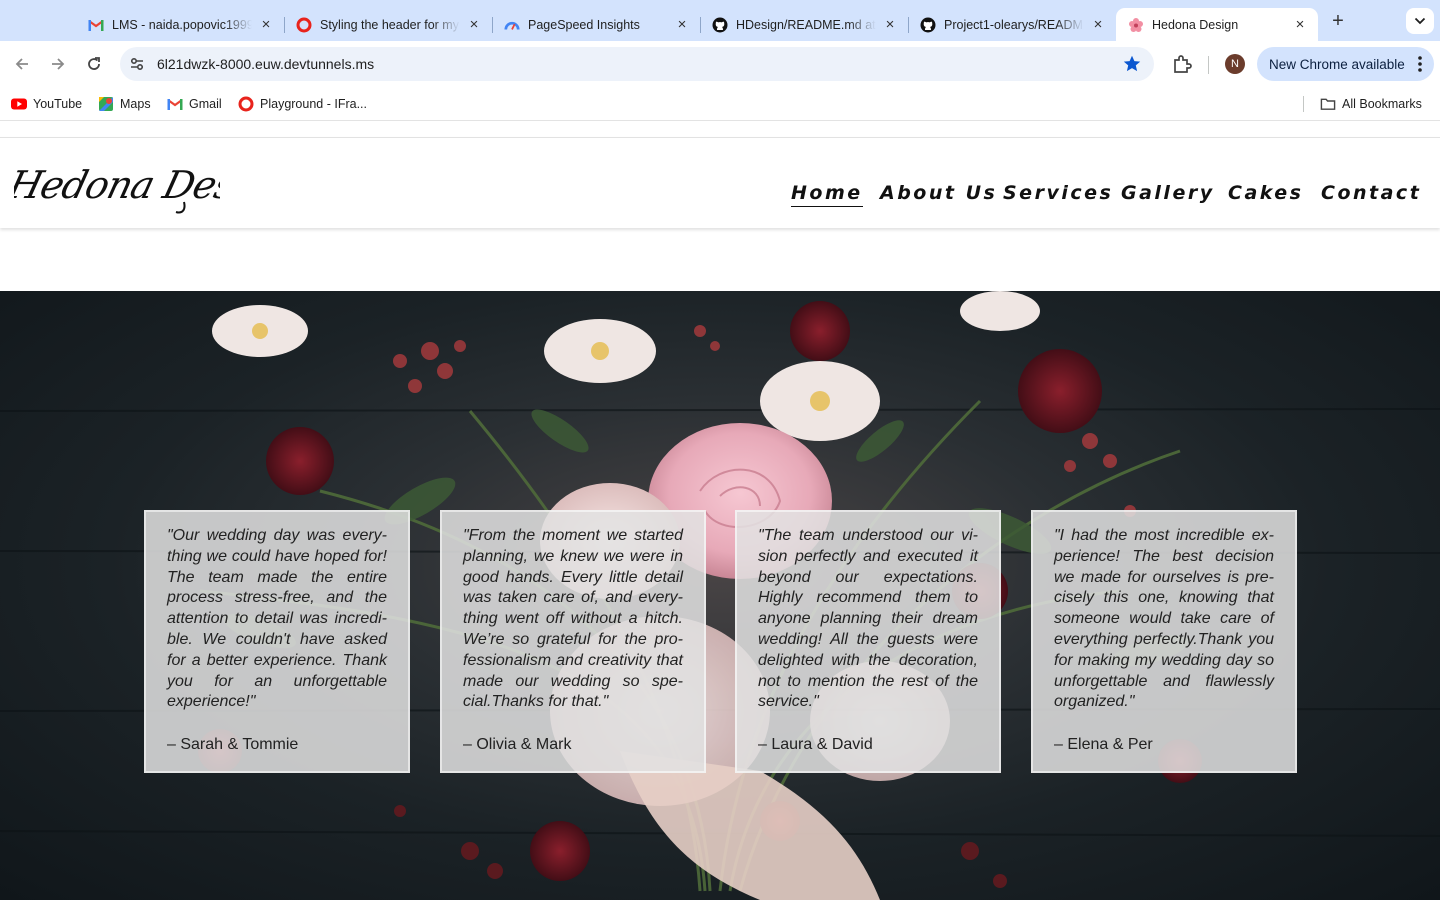 The width and height of the screenshot is (1440, 900). What do you see at coordinates (1168, 193) in the screenshot?
I see `nav-gallery: Gallery` at bounding box center [1168, 193].